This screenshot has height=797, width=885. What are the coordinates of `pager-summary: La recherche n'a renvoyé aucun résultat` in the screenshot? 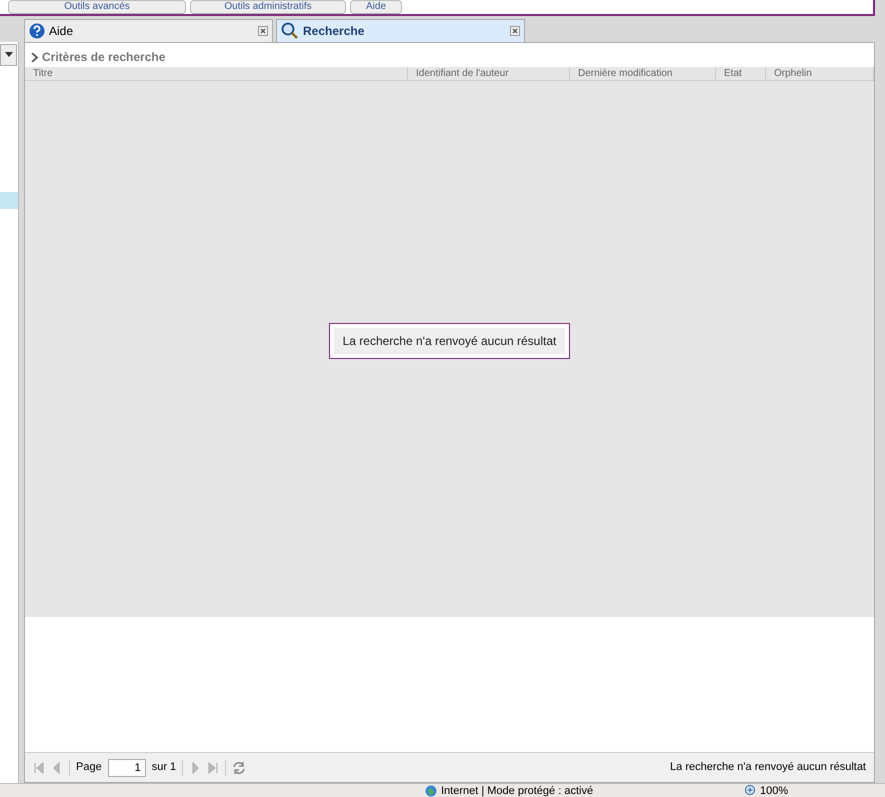 It's located at (768, 768).